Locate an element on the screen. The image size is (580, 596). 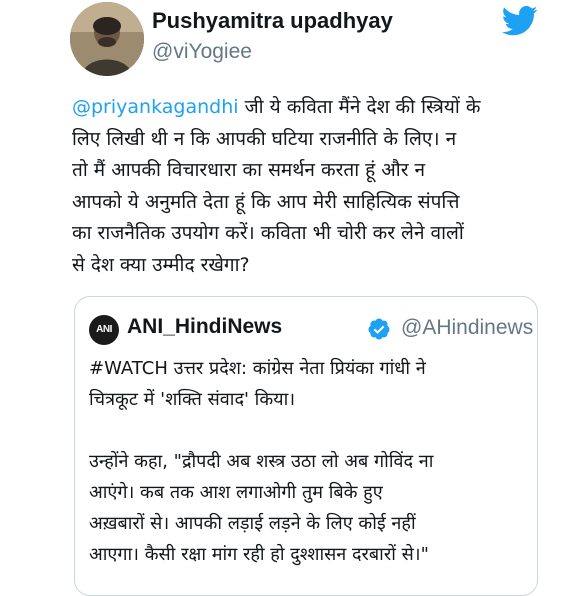
quoted-line: चित्रकूट में 'शक्ति संवाद' किया। is located at coordinates (192, 399).